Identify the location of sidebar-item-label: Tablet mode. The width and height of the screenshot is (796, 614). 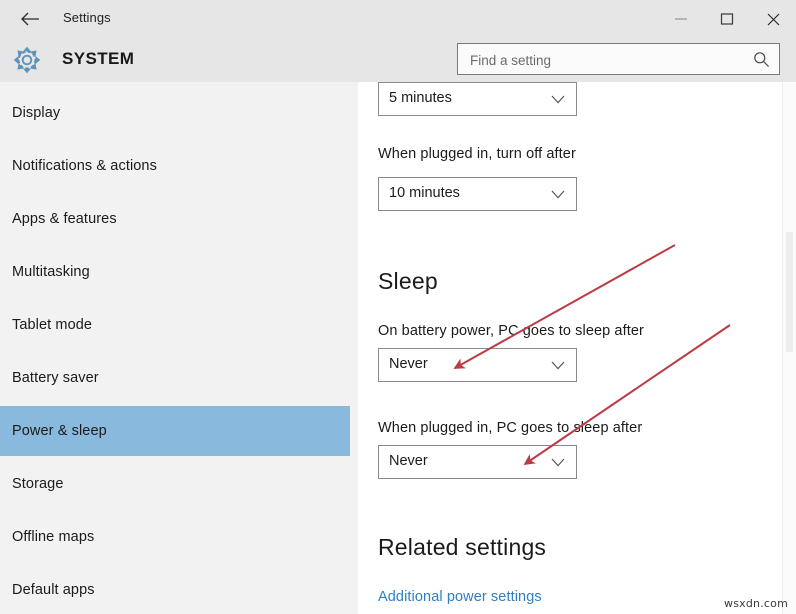
(52, 325).